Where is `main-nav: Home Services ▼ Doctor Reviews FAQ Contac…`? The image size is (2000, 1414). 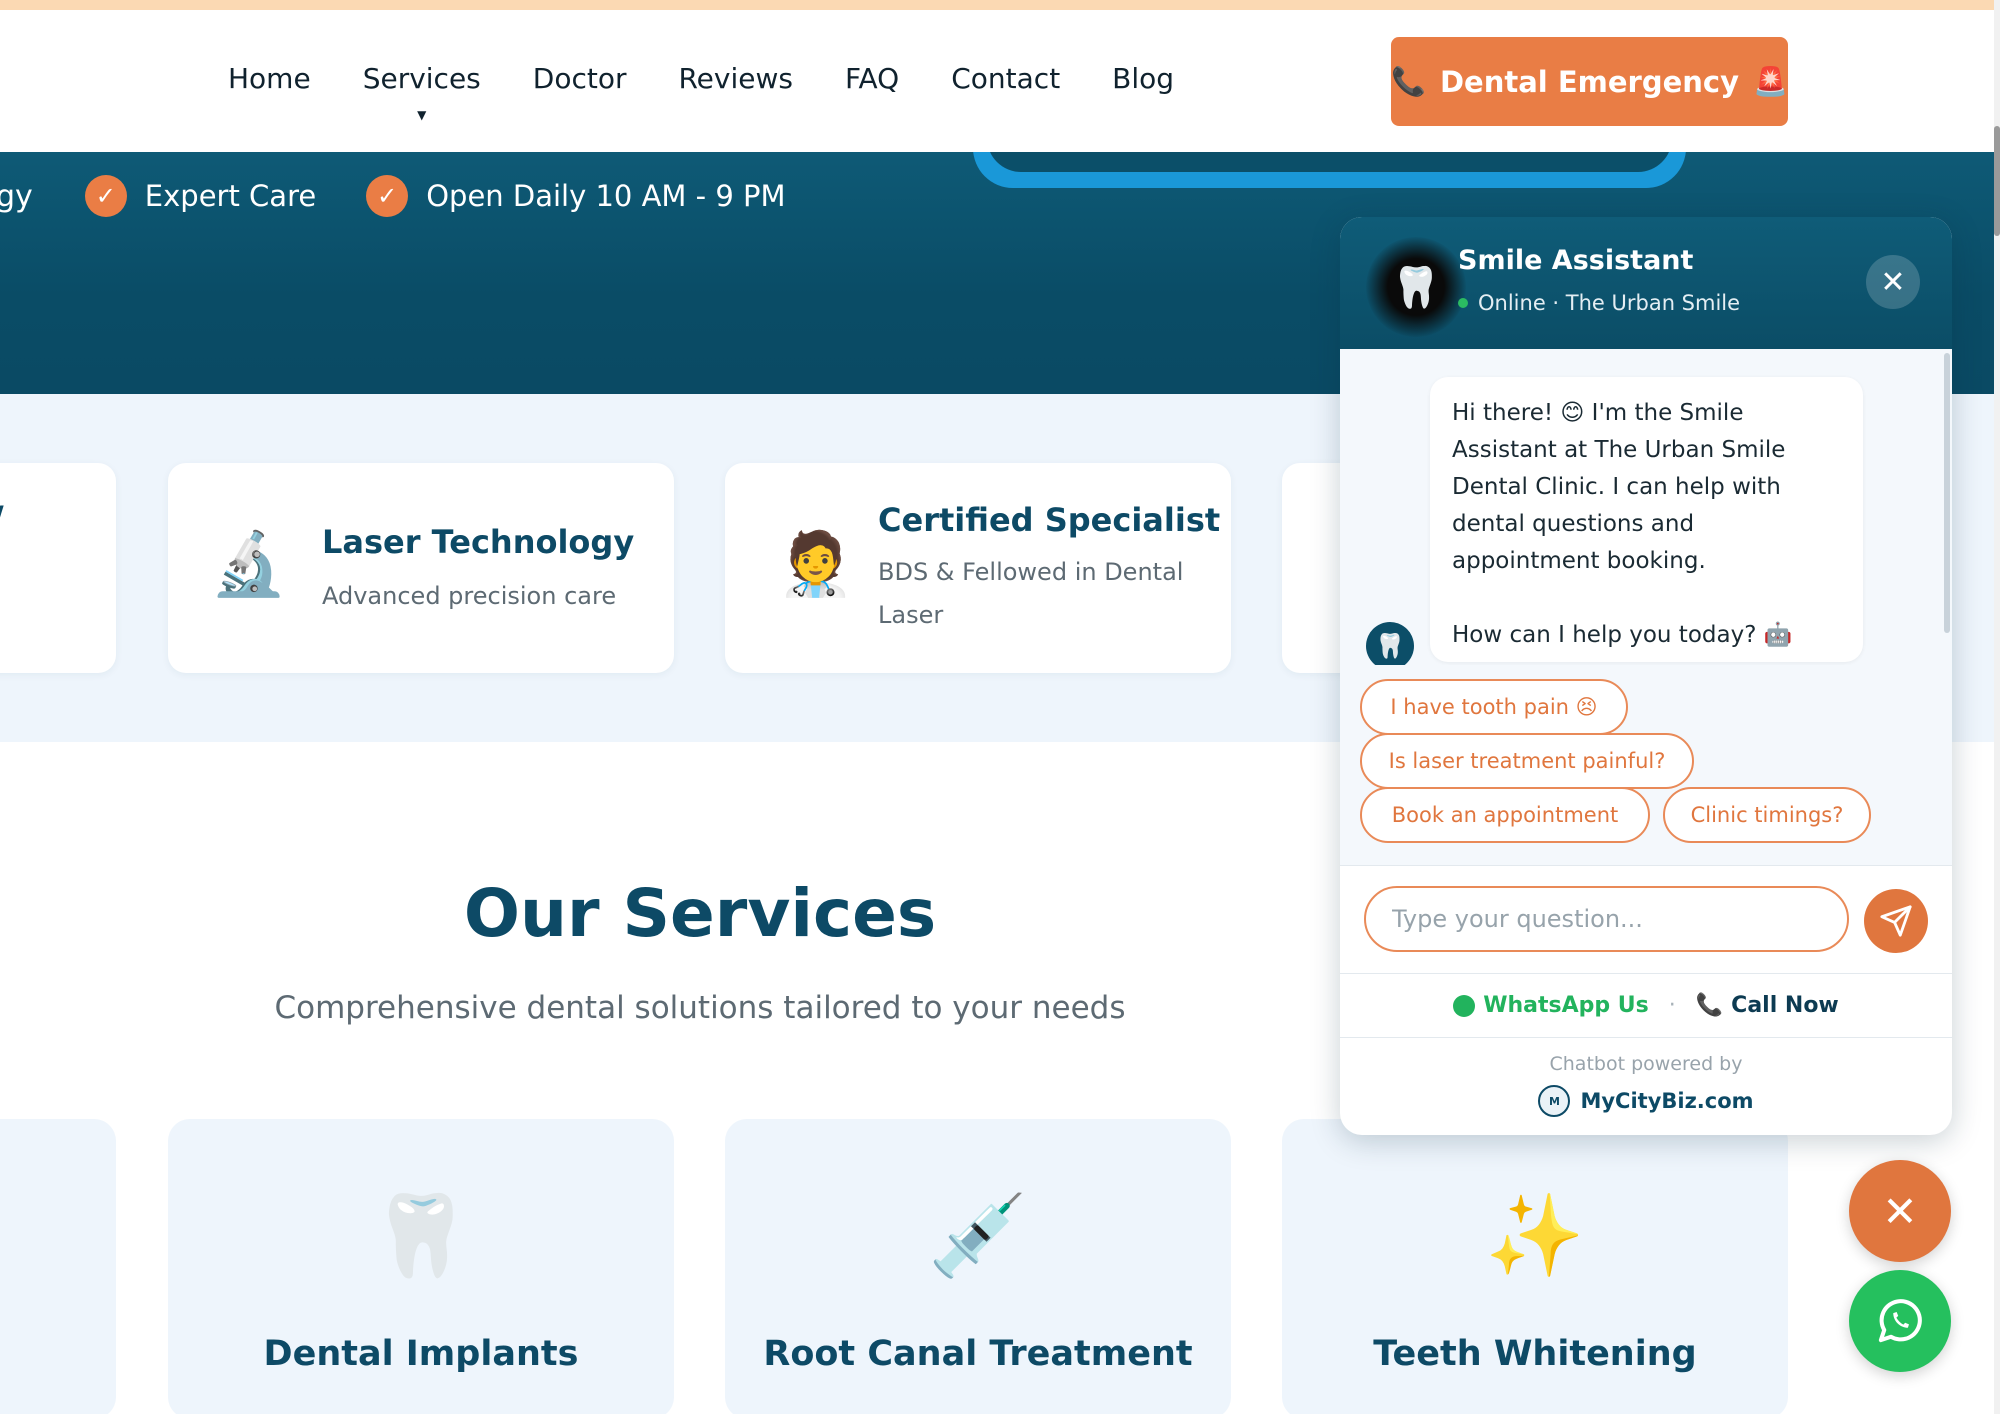 main-nav: Home Services ▼ Doctor Reviews FAQ Contac… is located at coordinates (701, 92).